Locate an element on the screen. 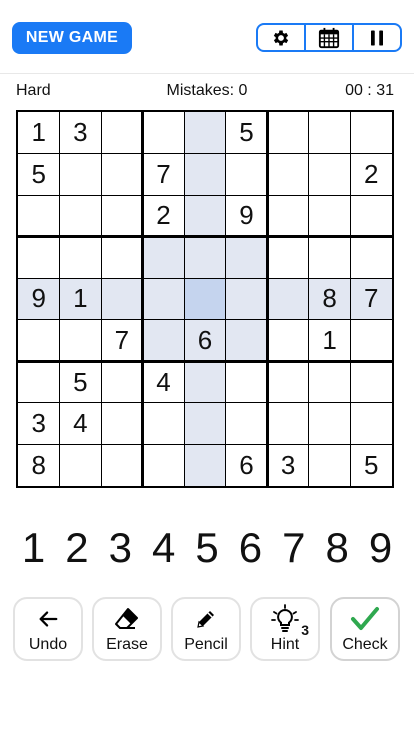  hint-button: 3 Hint is located at coordinates (285, 629).